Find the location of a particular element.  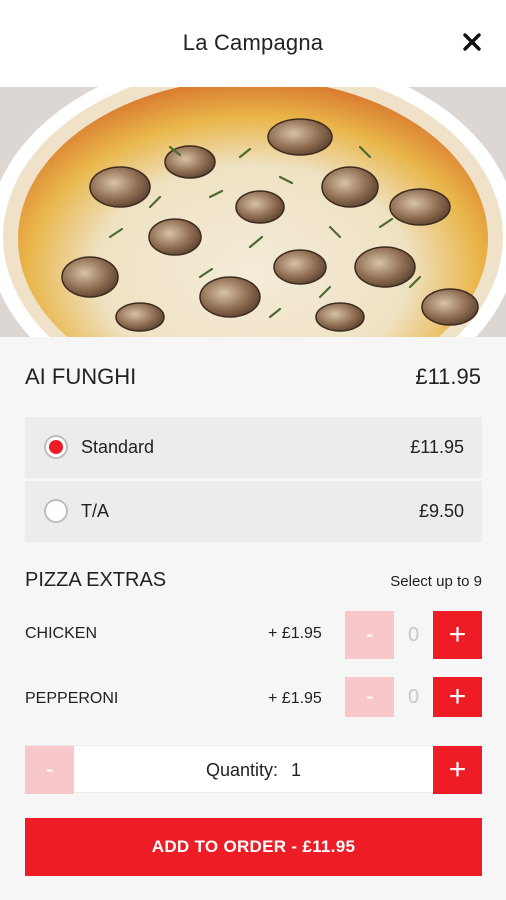

extra-row-chicken: CHICKEN + £1.95 - 0 + is located at coordinates (253, 635).